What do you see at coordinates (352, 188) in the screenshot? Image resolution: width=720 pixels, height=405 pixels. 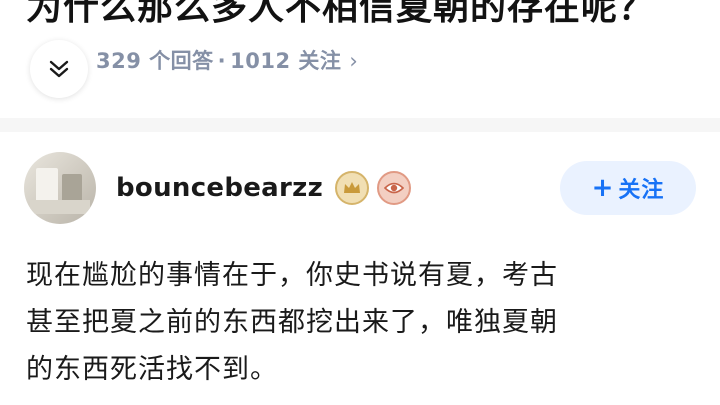 I see `crown-badge-icon` at bounding box center [352, 188].